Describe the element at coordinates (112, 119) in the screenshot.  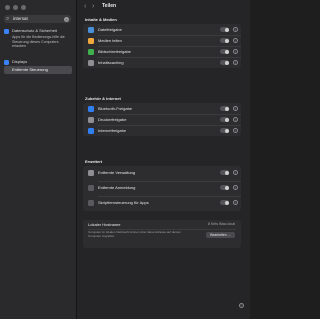
I see `row-label: Druckerfreigabe` at that location.